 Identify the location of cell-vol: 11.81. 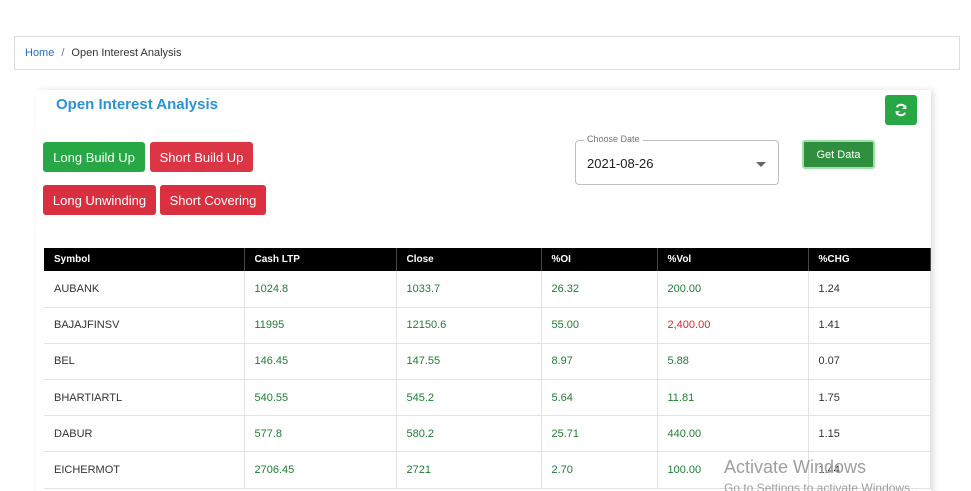
(733, 398).